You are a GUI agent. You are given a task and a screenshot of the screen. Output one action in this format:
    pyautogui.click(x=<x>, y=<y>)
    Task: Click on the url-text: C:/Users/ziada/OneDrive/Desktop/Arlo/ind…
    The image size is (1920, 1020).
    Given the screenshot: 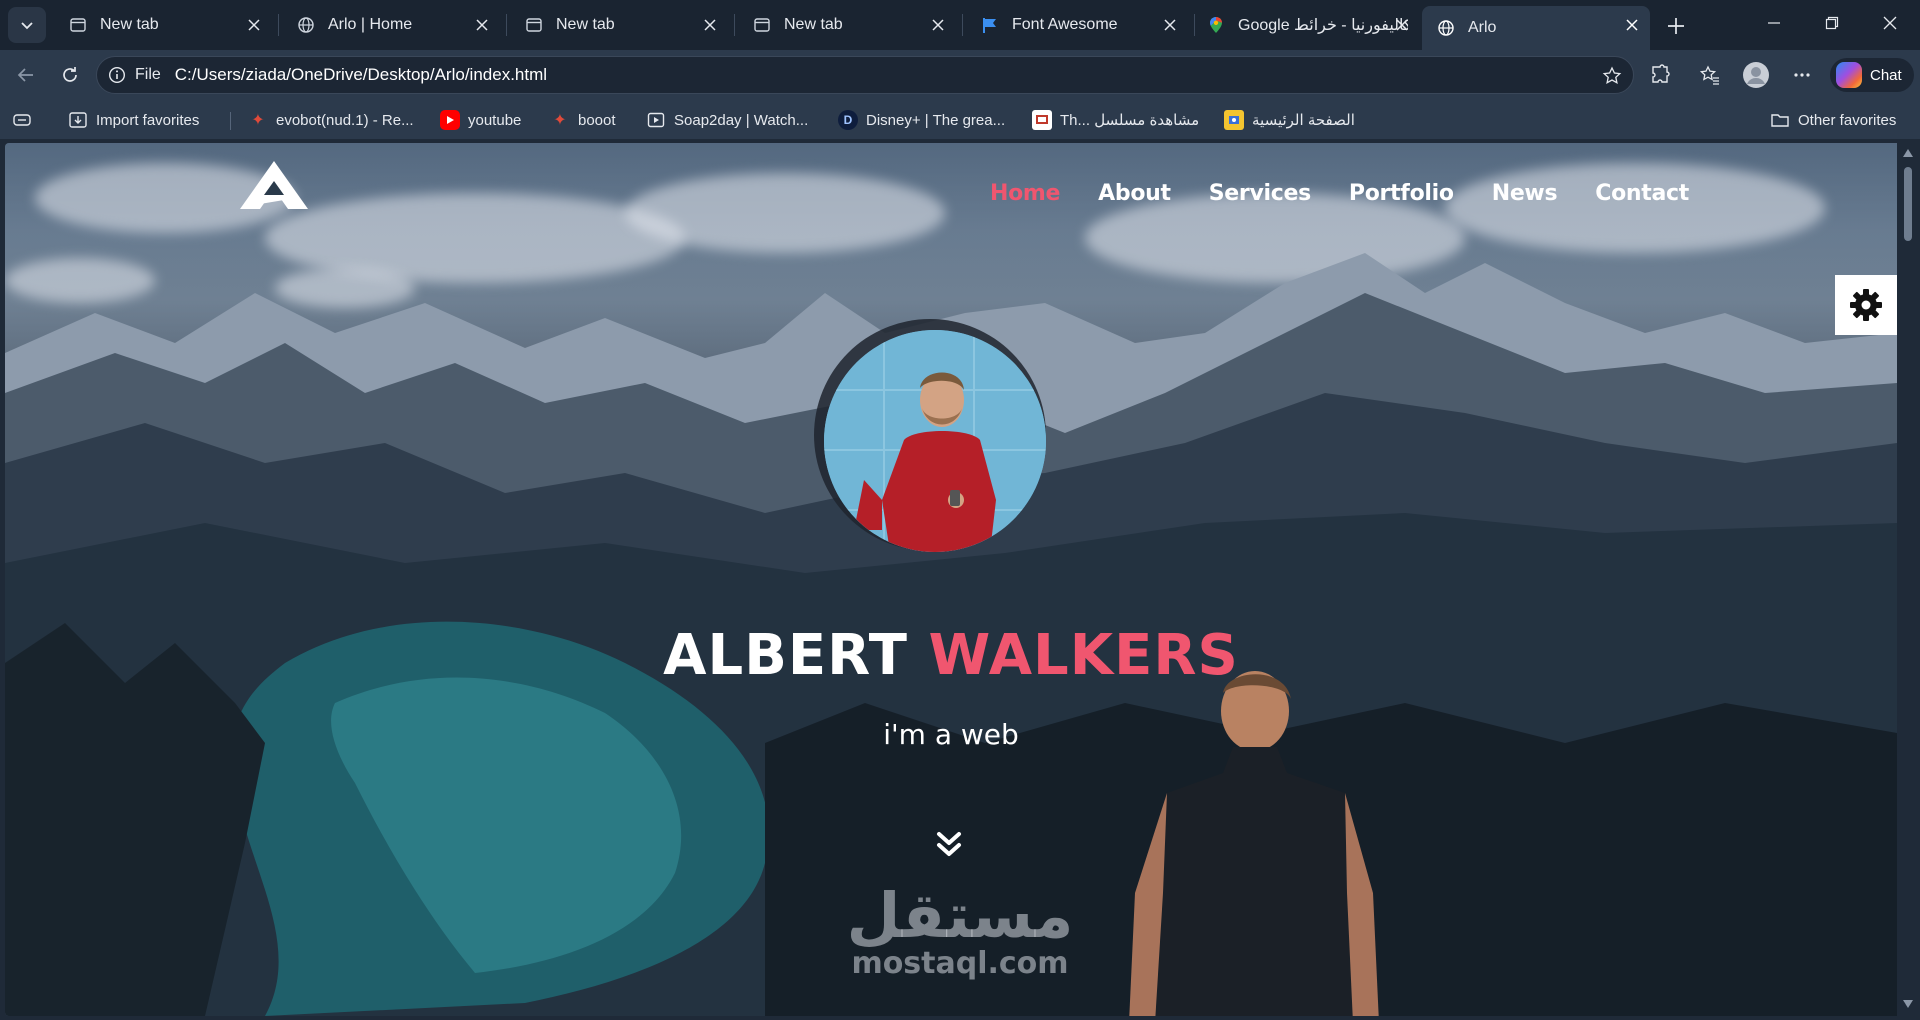 What is the action you would take?
    pyautogui.click(x=361, y=75)
    